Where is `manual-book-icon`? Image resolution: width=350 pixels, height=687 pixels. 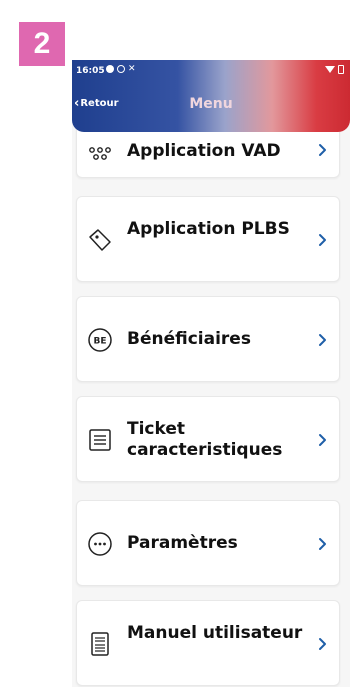 manual-book-icon is located at coordinates (100, 644).